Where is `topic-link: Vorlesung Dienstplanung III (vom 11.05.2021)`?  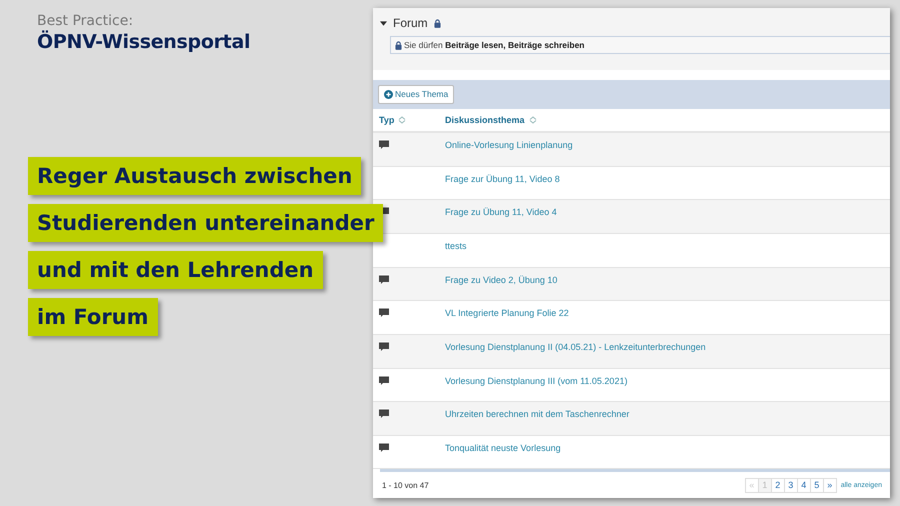
topic-link: Vorlesung Dienstplanung III (vom 11.05.2021) is located at coordinates (536, 381).